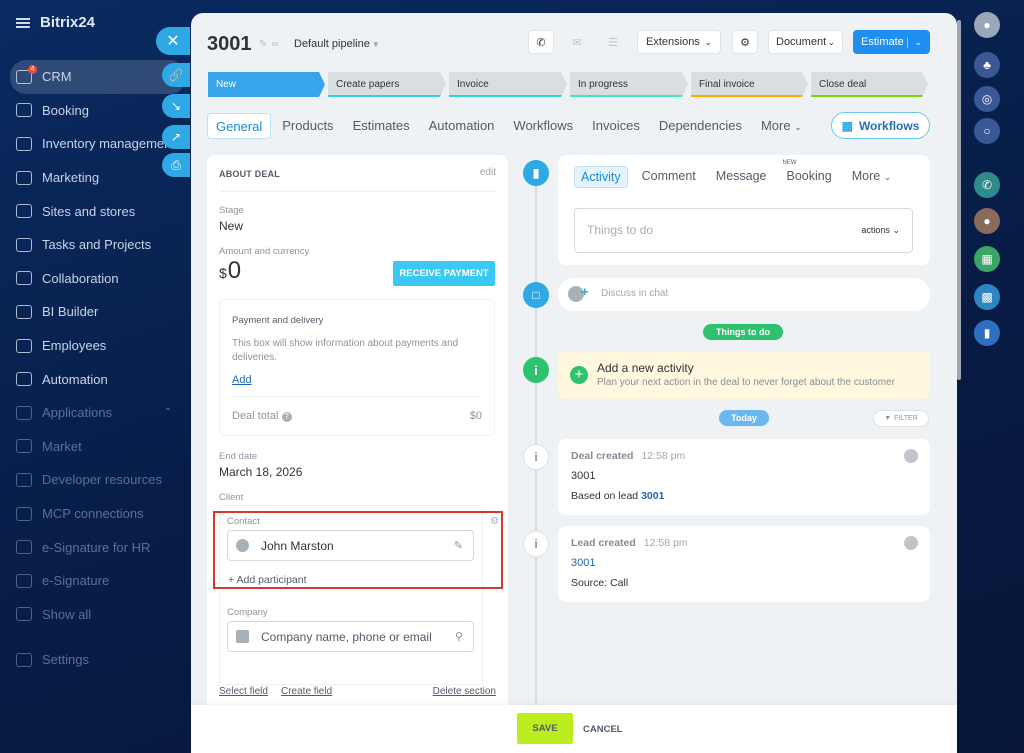 This screenshot has width=1024, height=753. I want to click on add-payment-link: Add, so click(242, 380).